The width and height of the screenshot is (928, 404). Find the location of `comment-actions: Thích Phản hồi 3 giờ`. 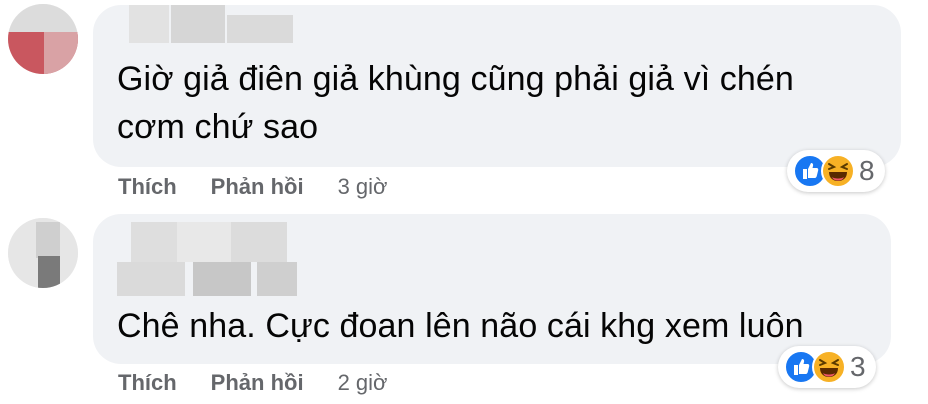

comment-actions: Thích Phản hồi 3 giờ is located at coordinates (252, 187).